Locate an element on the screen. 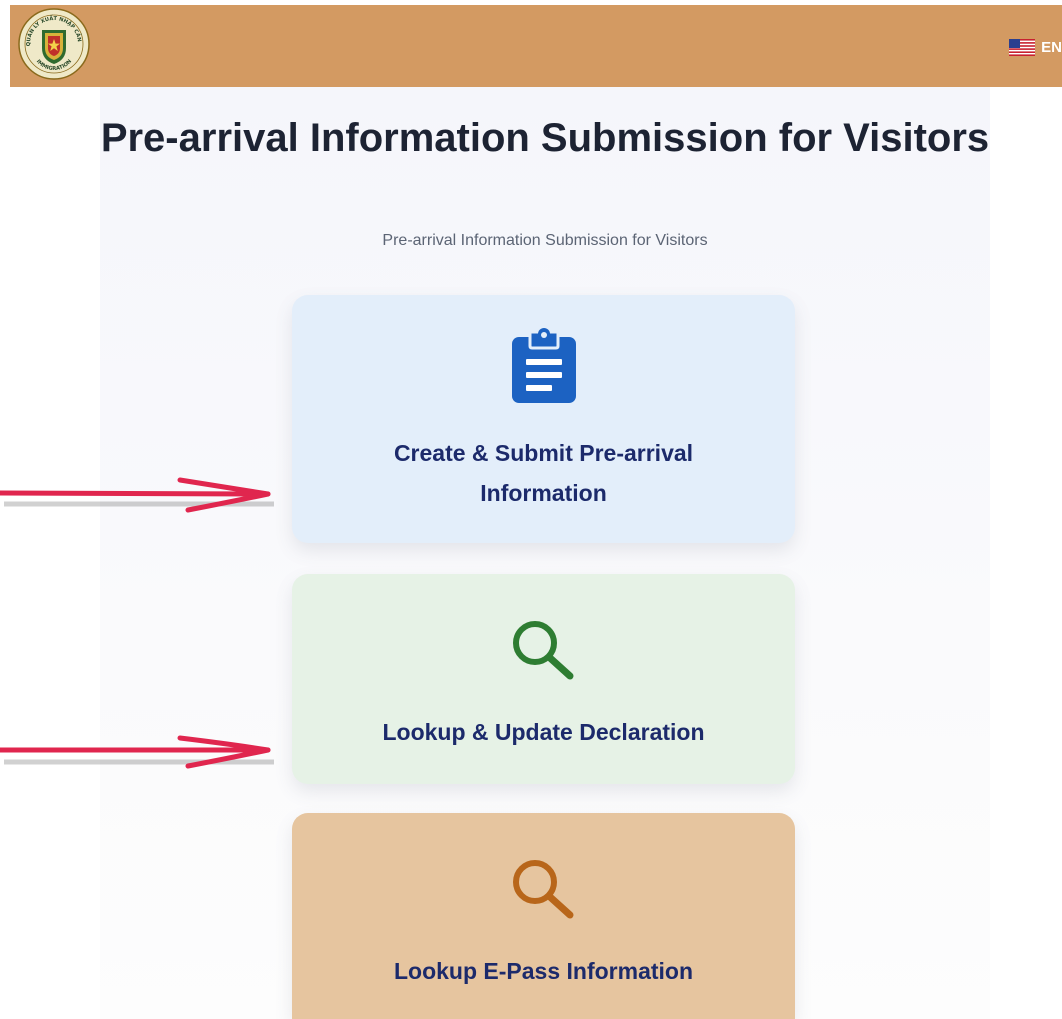  lookup-epass-card: Lookup E-Pass Information is located at coordinates (543, 916).